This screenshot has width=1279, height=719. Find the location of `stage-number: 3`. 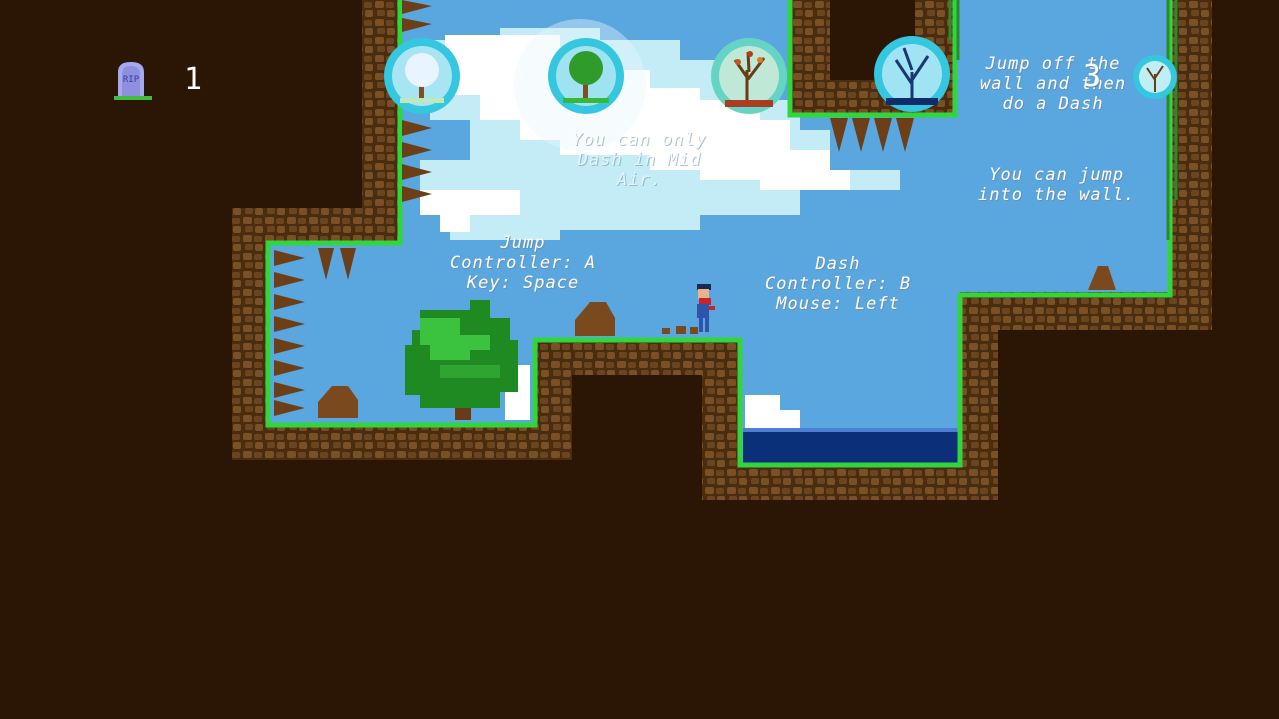

stage-number: 3 is located at coordinates (1092, 76).